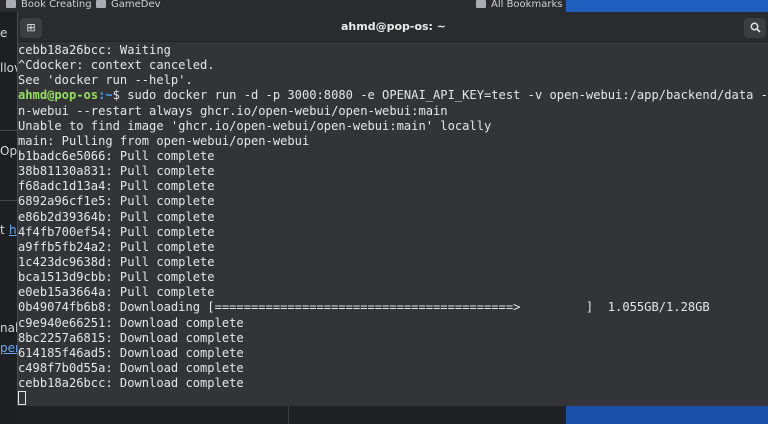  I want to click on terminal-line: 614185f46ad5: Download complete, so click(131, 352).